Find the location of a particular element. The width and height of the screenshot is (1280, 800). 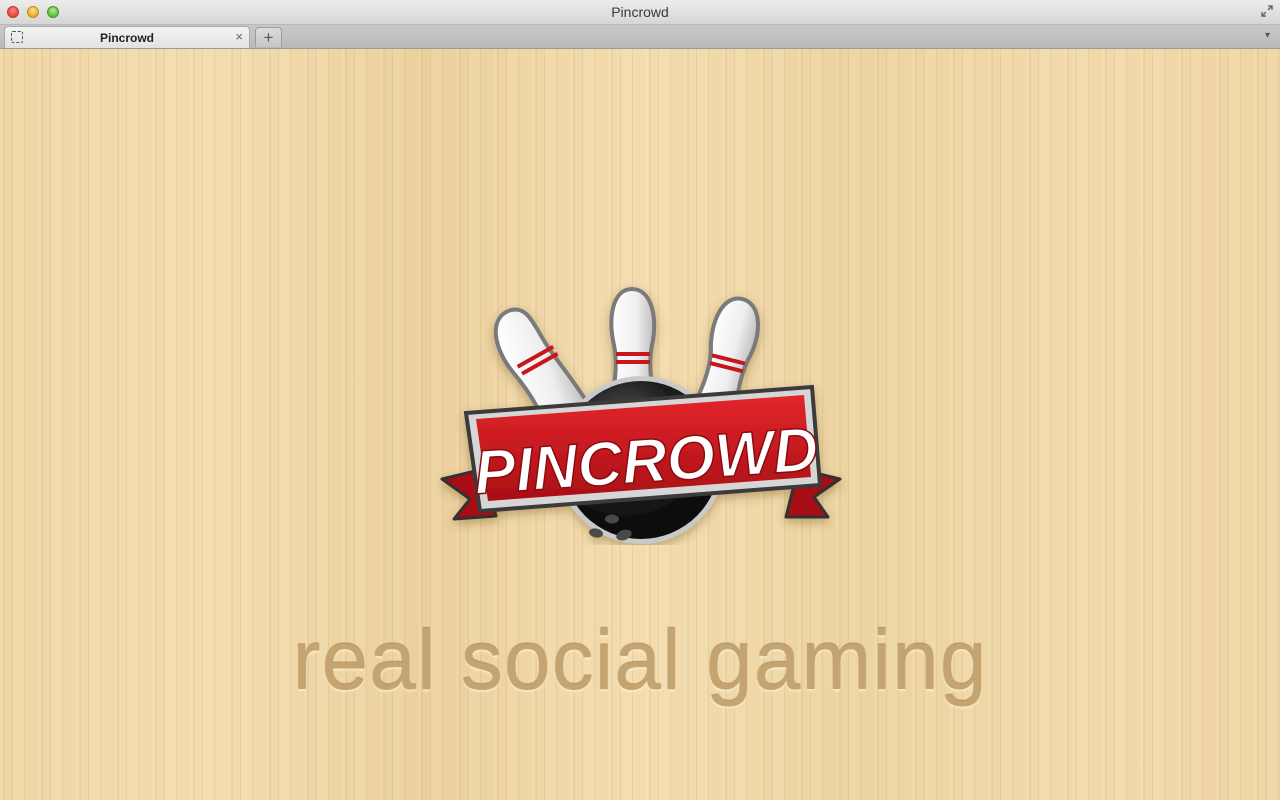

tab-label: Pincrowd is located at coordinates (126, 38).